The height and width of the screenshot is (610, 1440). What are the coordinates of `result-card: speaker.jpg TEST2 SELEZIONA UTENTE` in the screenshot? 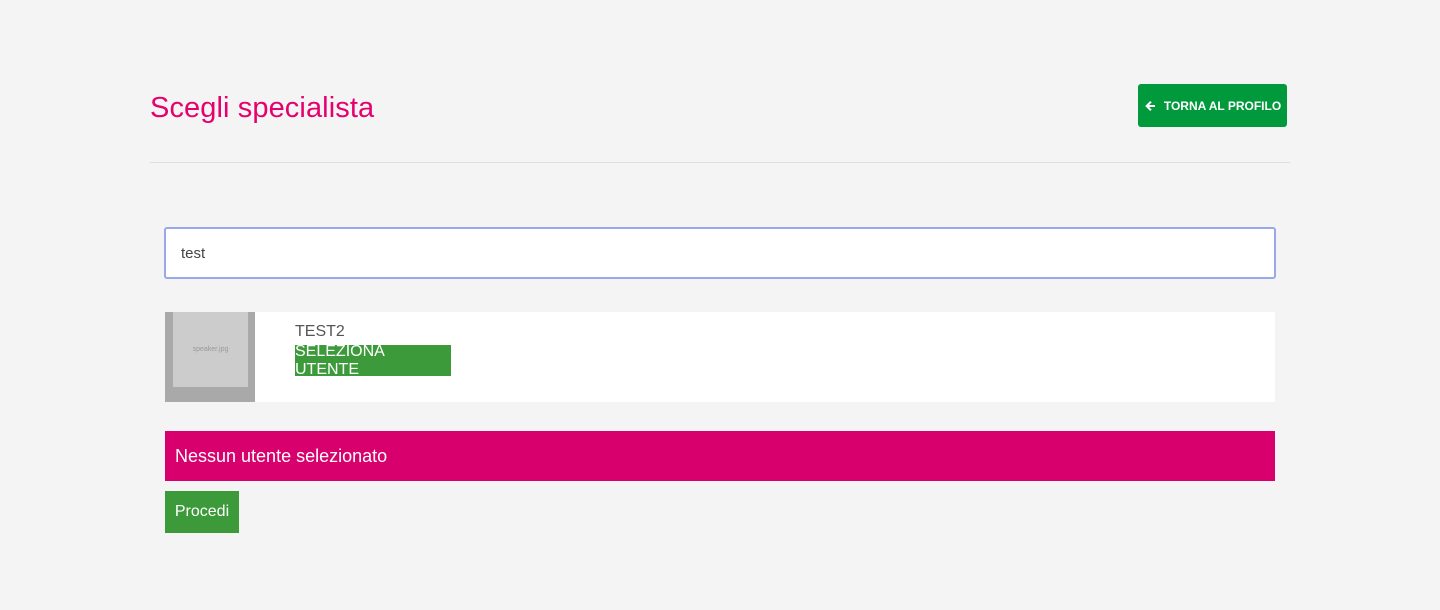 It's located at (720, 357).